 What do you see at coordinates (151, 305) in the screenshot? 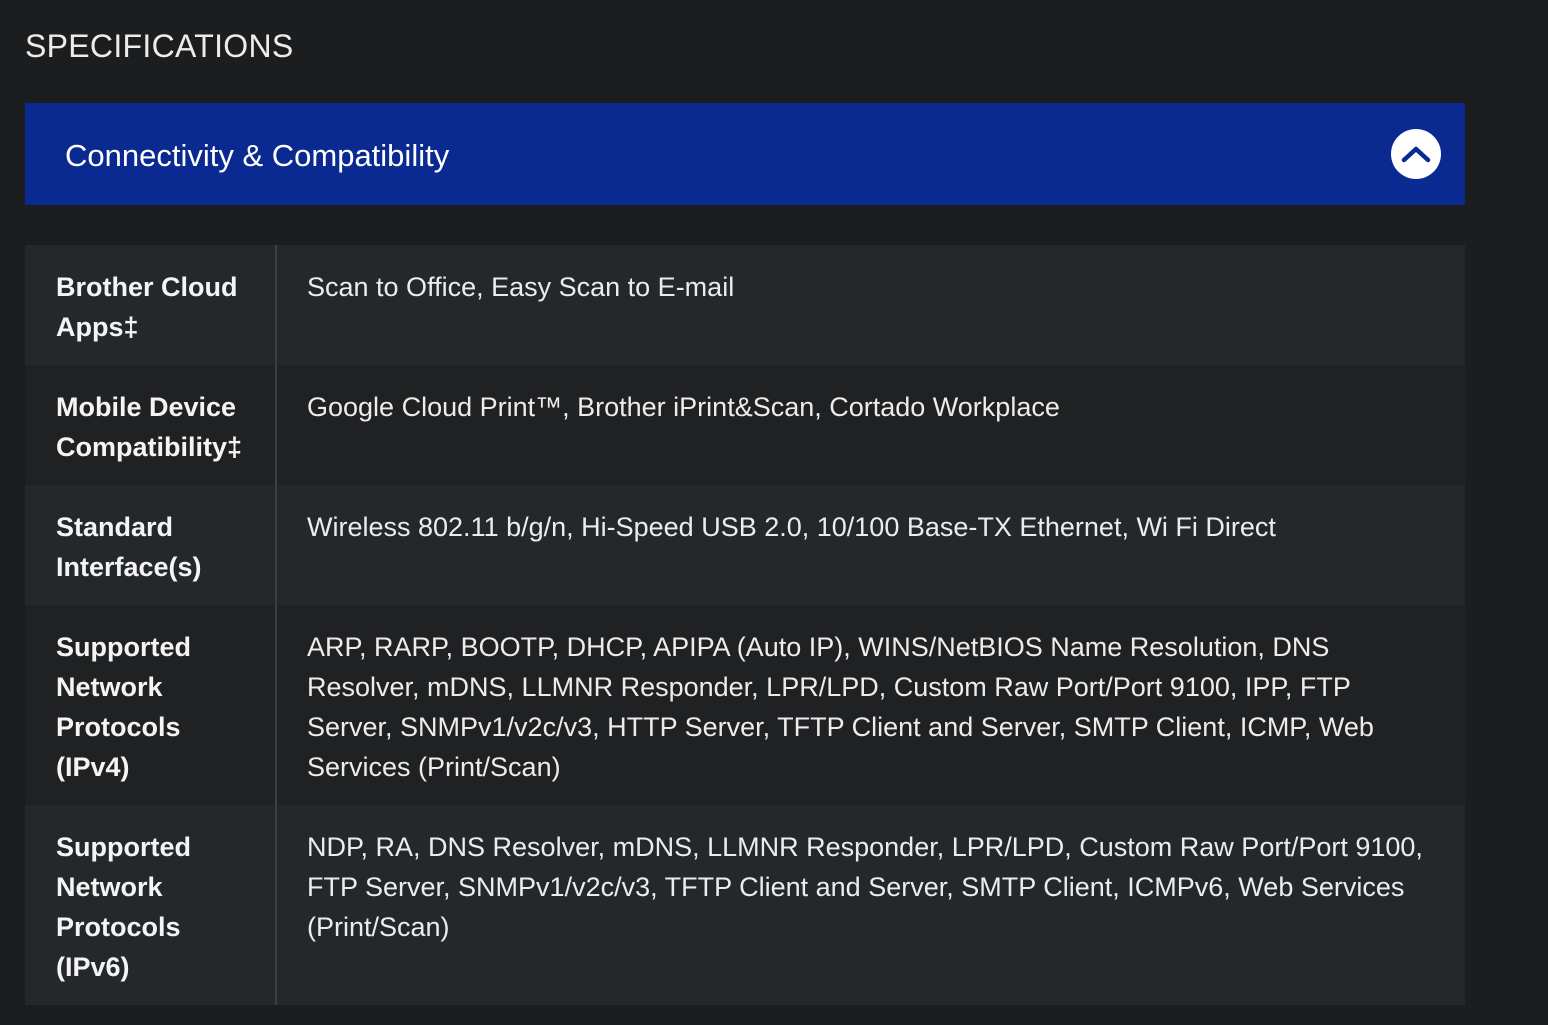
I see `spec-label: Brother Cloud Apps‡` at bounding box center [151, 305].